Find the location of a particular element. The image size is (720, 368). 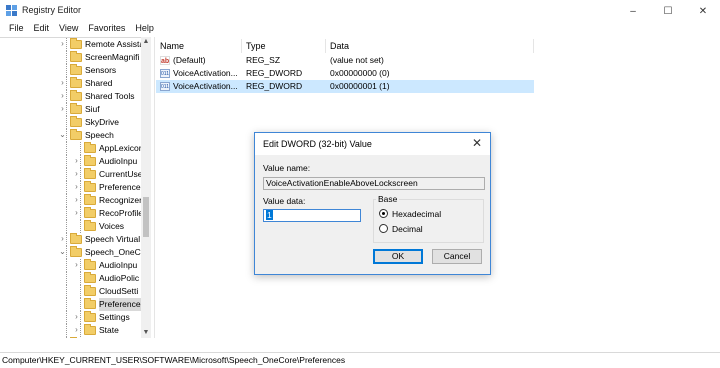

menu-view: View is located at coordinates (68, 29).